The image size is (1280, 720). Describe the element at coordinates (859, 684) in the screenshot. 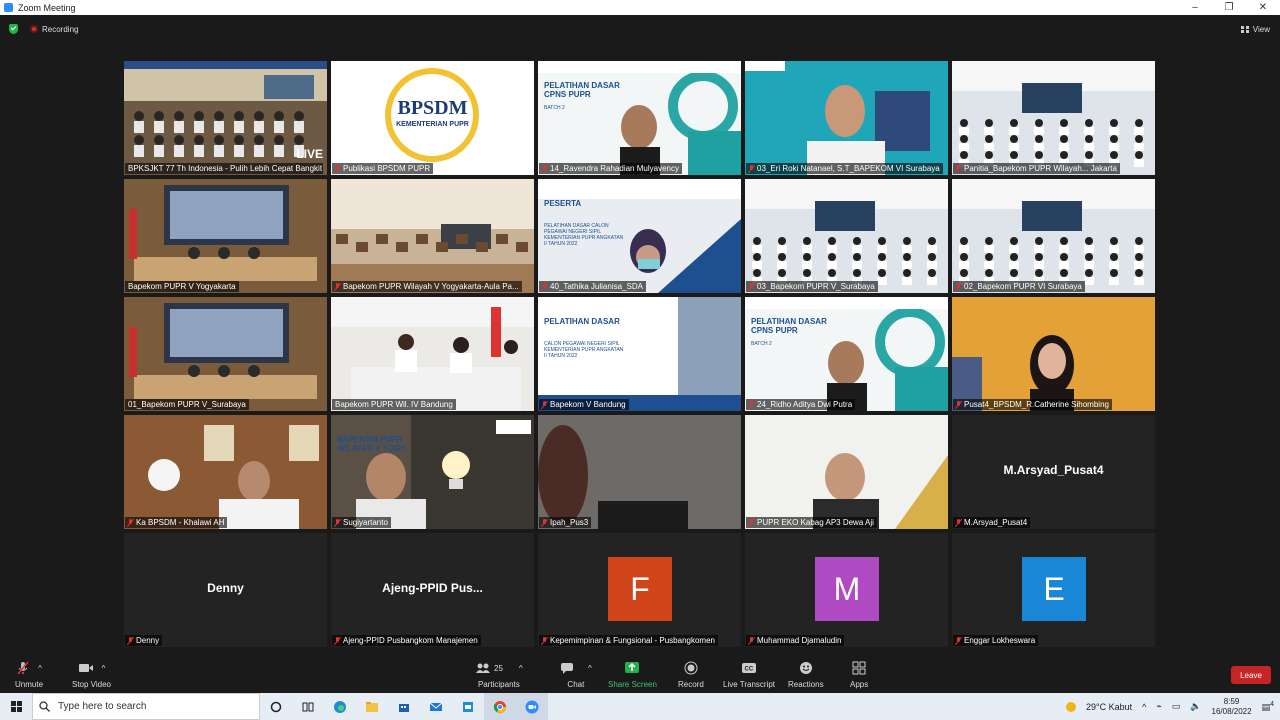

I see `apps-label: Apps` at that location.